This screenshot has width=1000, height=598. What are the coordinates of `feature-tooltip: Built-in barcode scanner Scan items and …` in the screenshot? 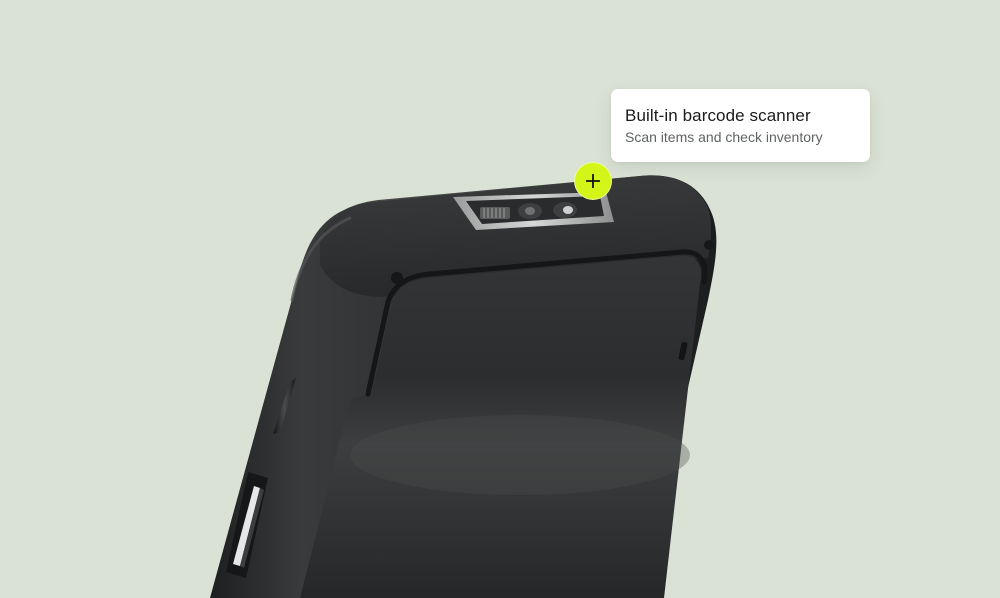 It's located at (740, 125).